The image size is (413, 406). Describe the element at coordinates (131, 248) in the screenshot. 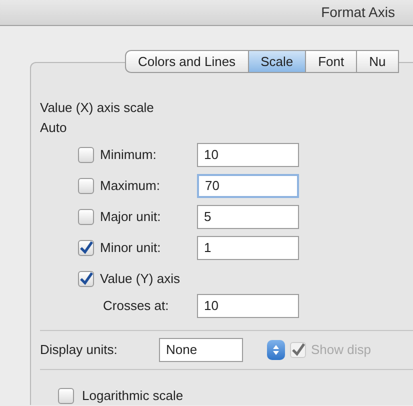

I see `field-label: Minor unit:` at that location.